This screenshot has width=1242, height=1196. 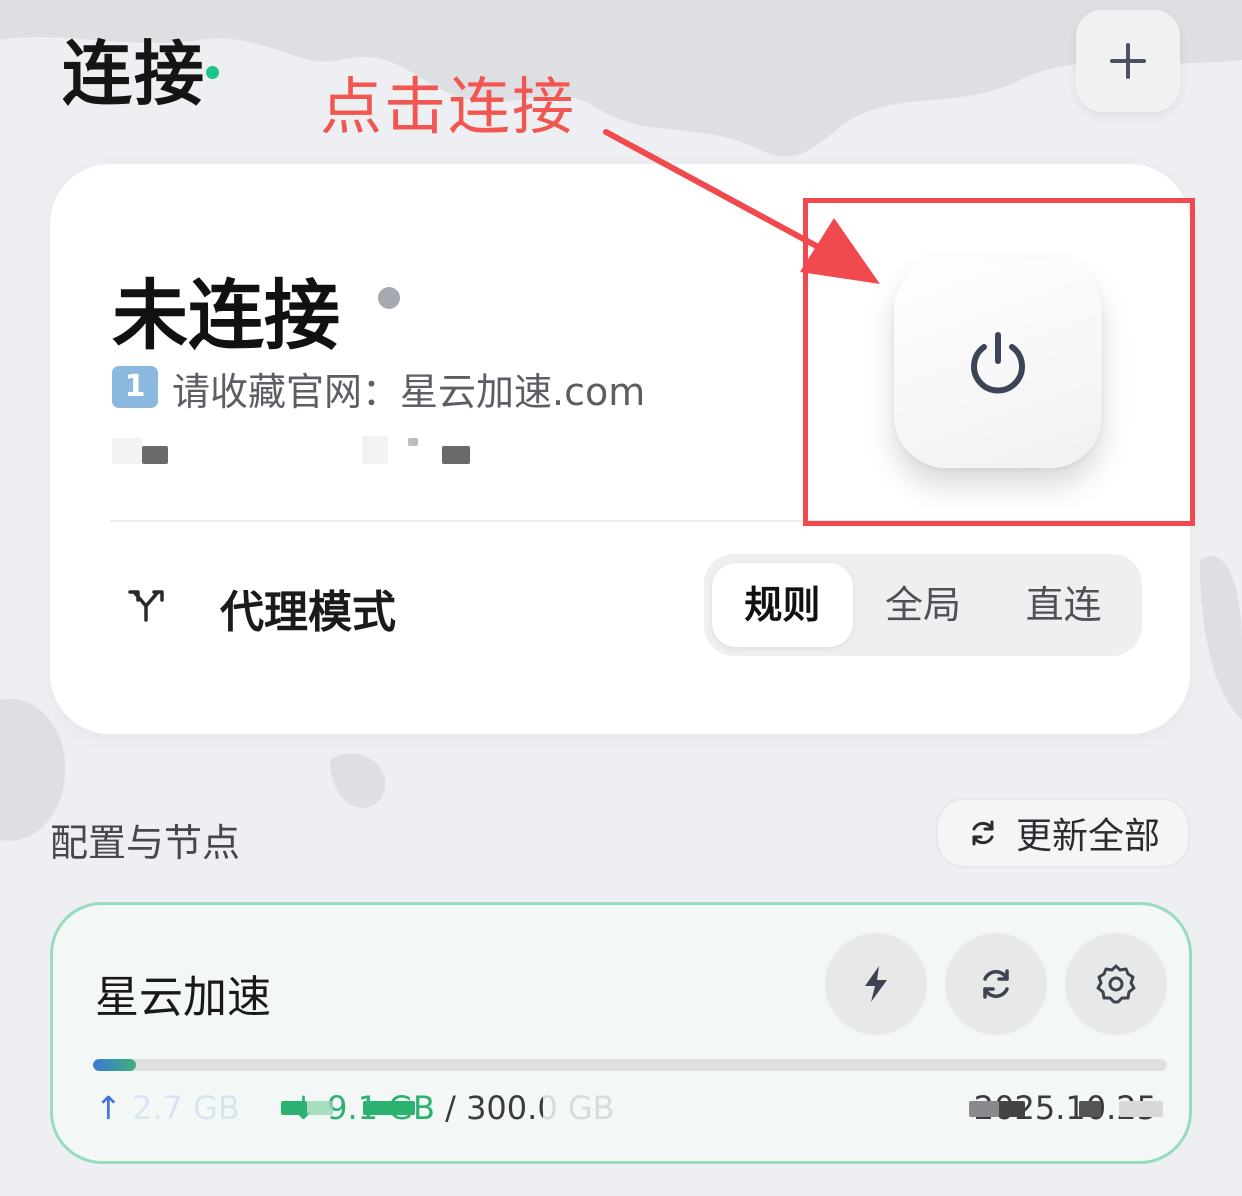 I want to click on profile-settings-button, so click(x=1116, y=984).